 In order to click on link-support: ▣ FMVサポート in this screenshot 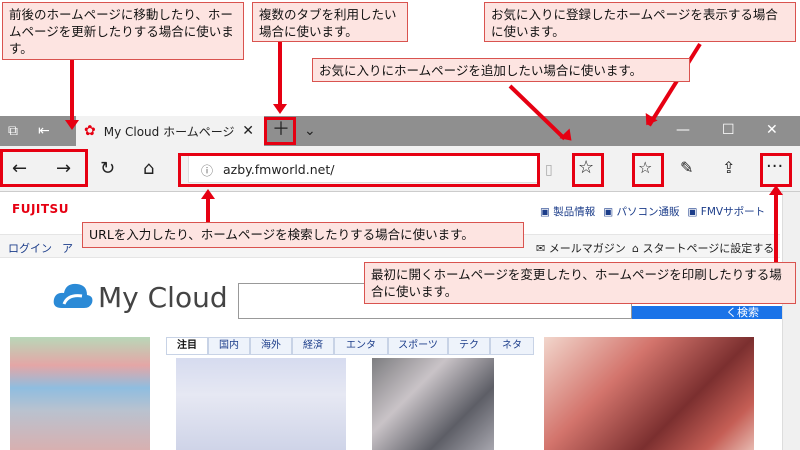, I will do `click(727, 211)`.